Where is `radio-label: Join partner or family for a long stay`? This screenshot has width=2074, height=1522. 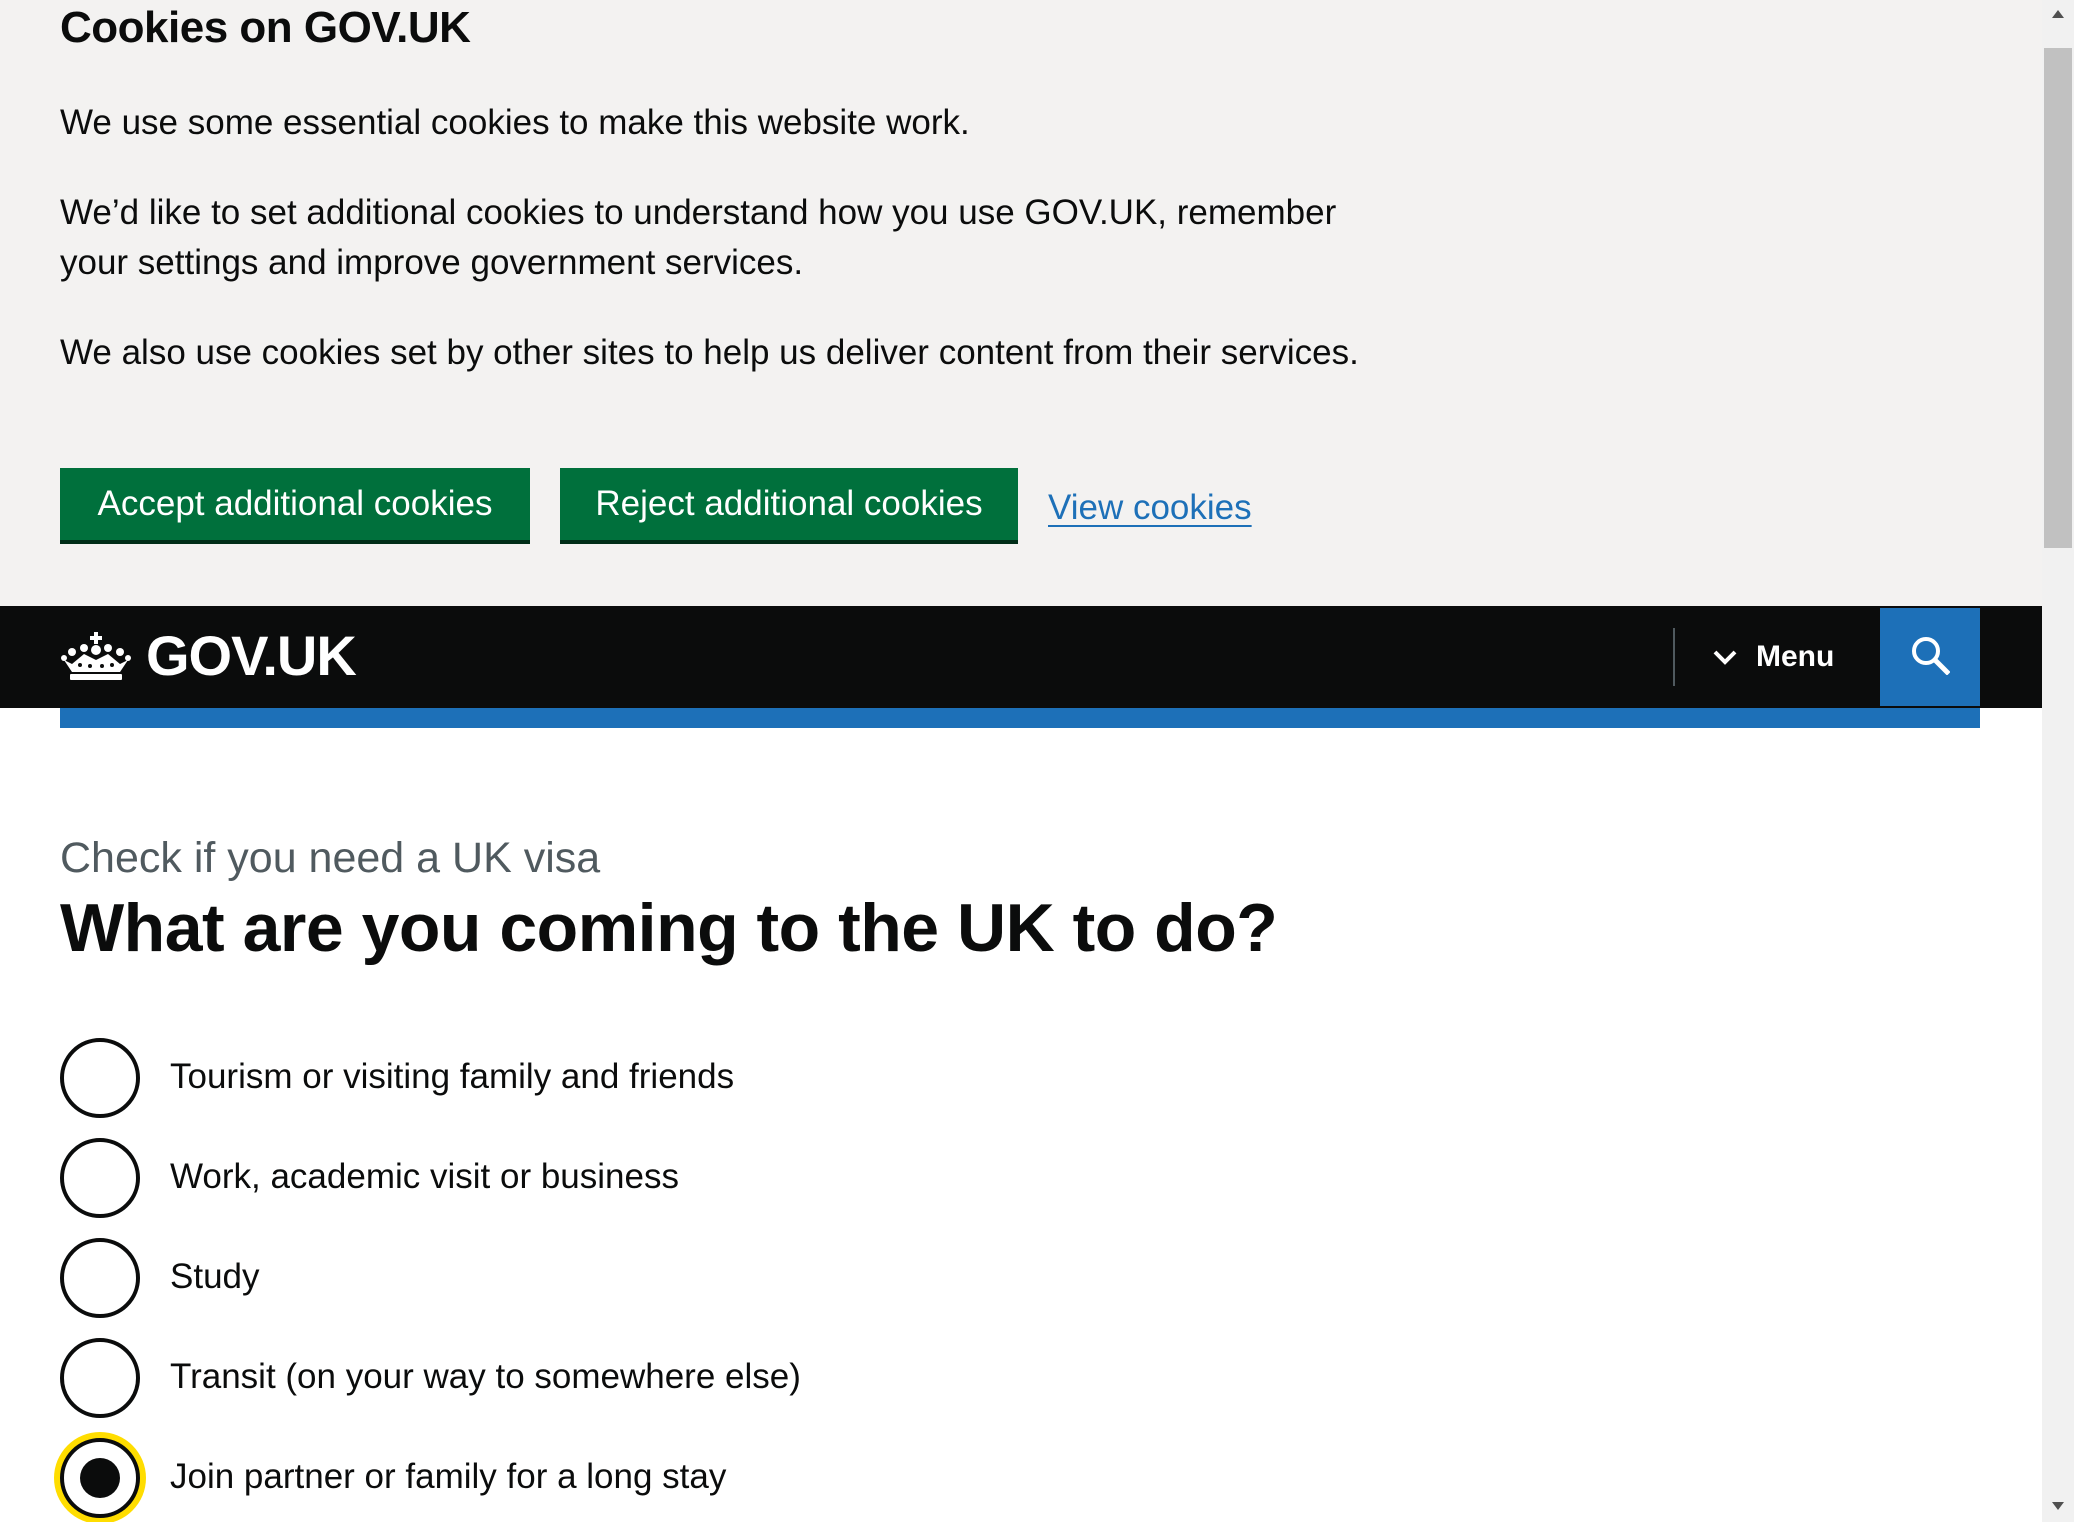 radio-label: Join partner or family for a long stay is located at coordinates (448, 1477).